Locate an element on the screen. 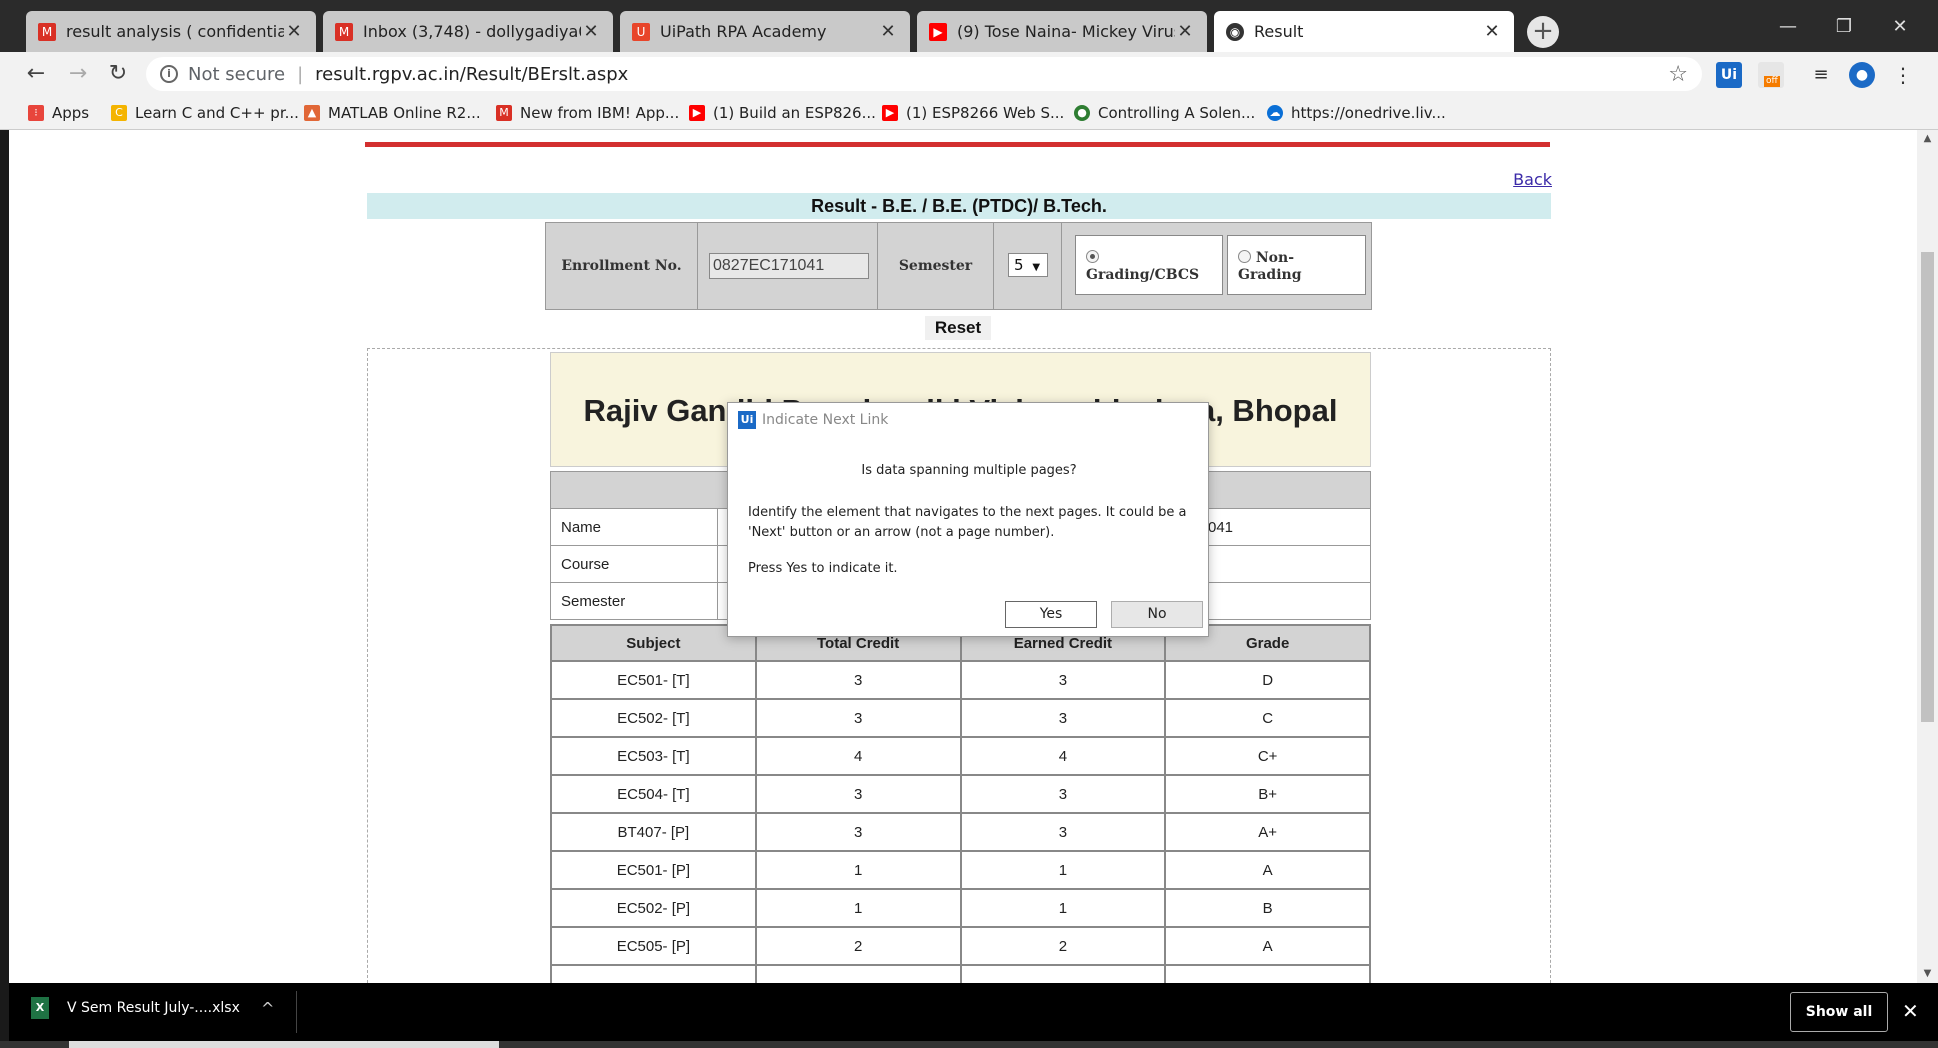 This screenshot has width=1938, height=1048. uipath-extension-icon: Ui is located at coordinates (1729, 75).